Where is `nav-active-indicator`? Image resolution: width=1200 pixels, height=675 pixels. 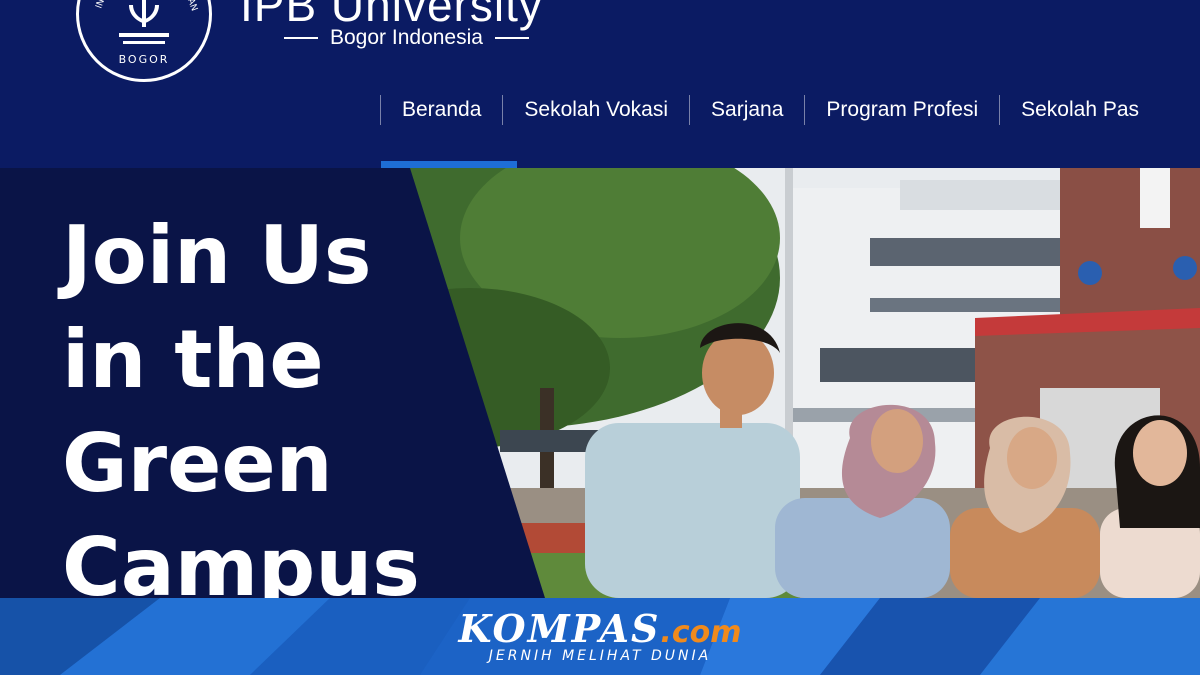
nav-active-indicator is located at coordinates (449, 164).